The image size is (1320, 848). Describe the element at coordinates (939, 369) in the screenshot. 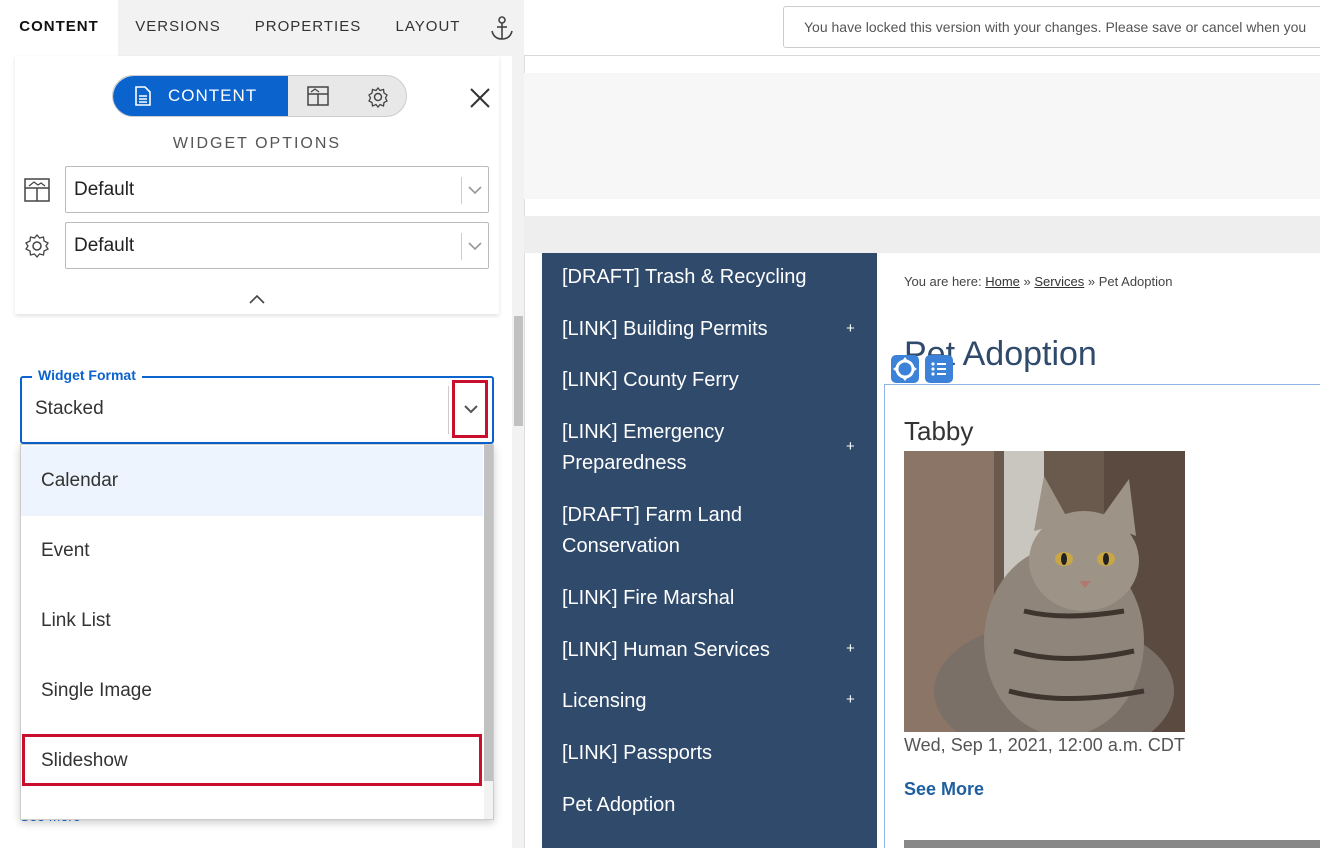

I see `list-icon` at that location.